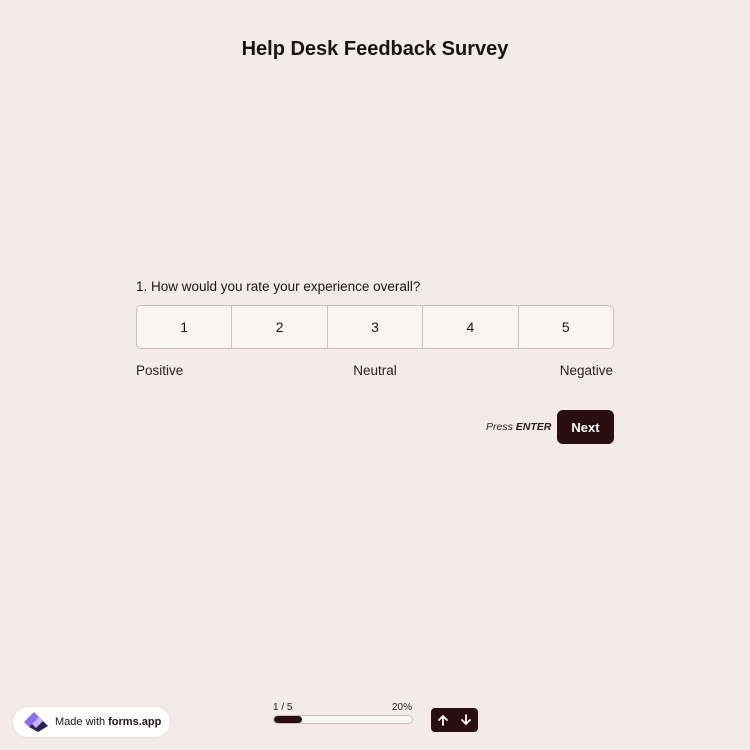  I want to click on progress-percent: 20%, so click(402, 707).